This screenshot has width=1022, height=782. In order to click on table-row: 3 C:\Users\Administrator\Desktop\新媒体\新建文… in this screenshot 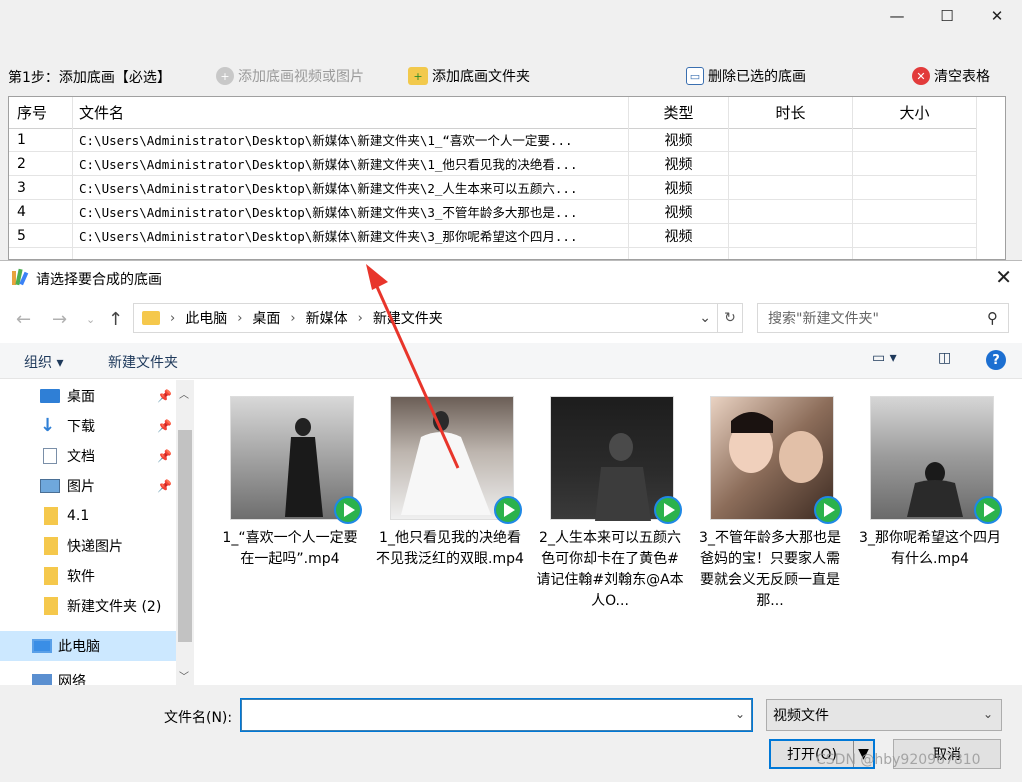, I will do `click(493, 188)`.